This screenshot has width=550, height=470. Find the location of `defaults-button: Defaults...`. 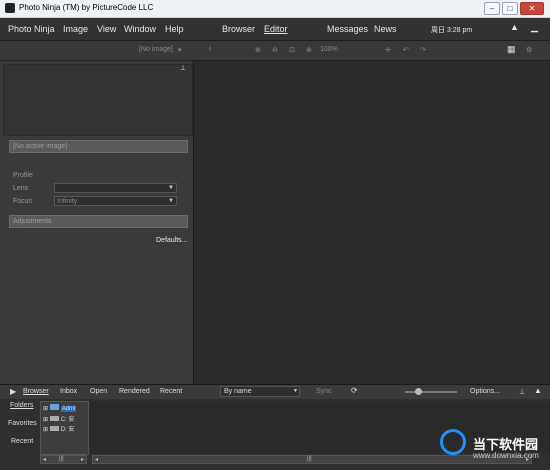

defaults-button: Defaults... is located at coordinates (172, 240).